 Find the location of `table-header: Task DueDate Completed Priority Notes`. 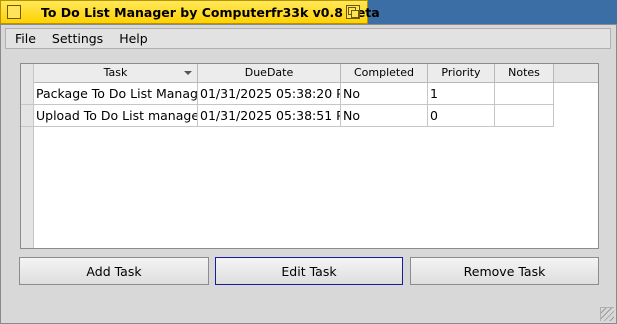

table-header: Task DueDate Completed Priority Notes is located at coordinates (316, 73).